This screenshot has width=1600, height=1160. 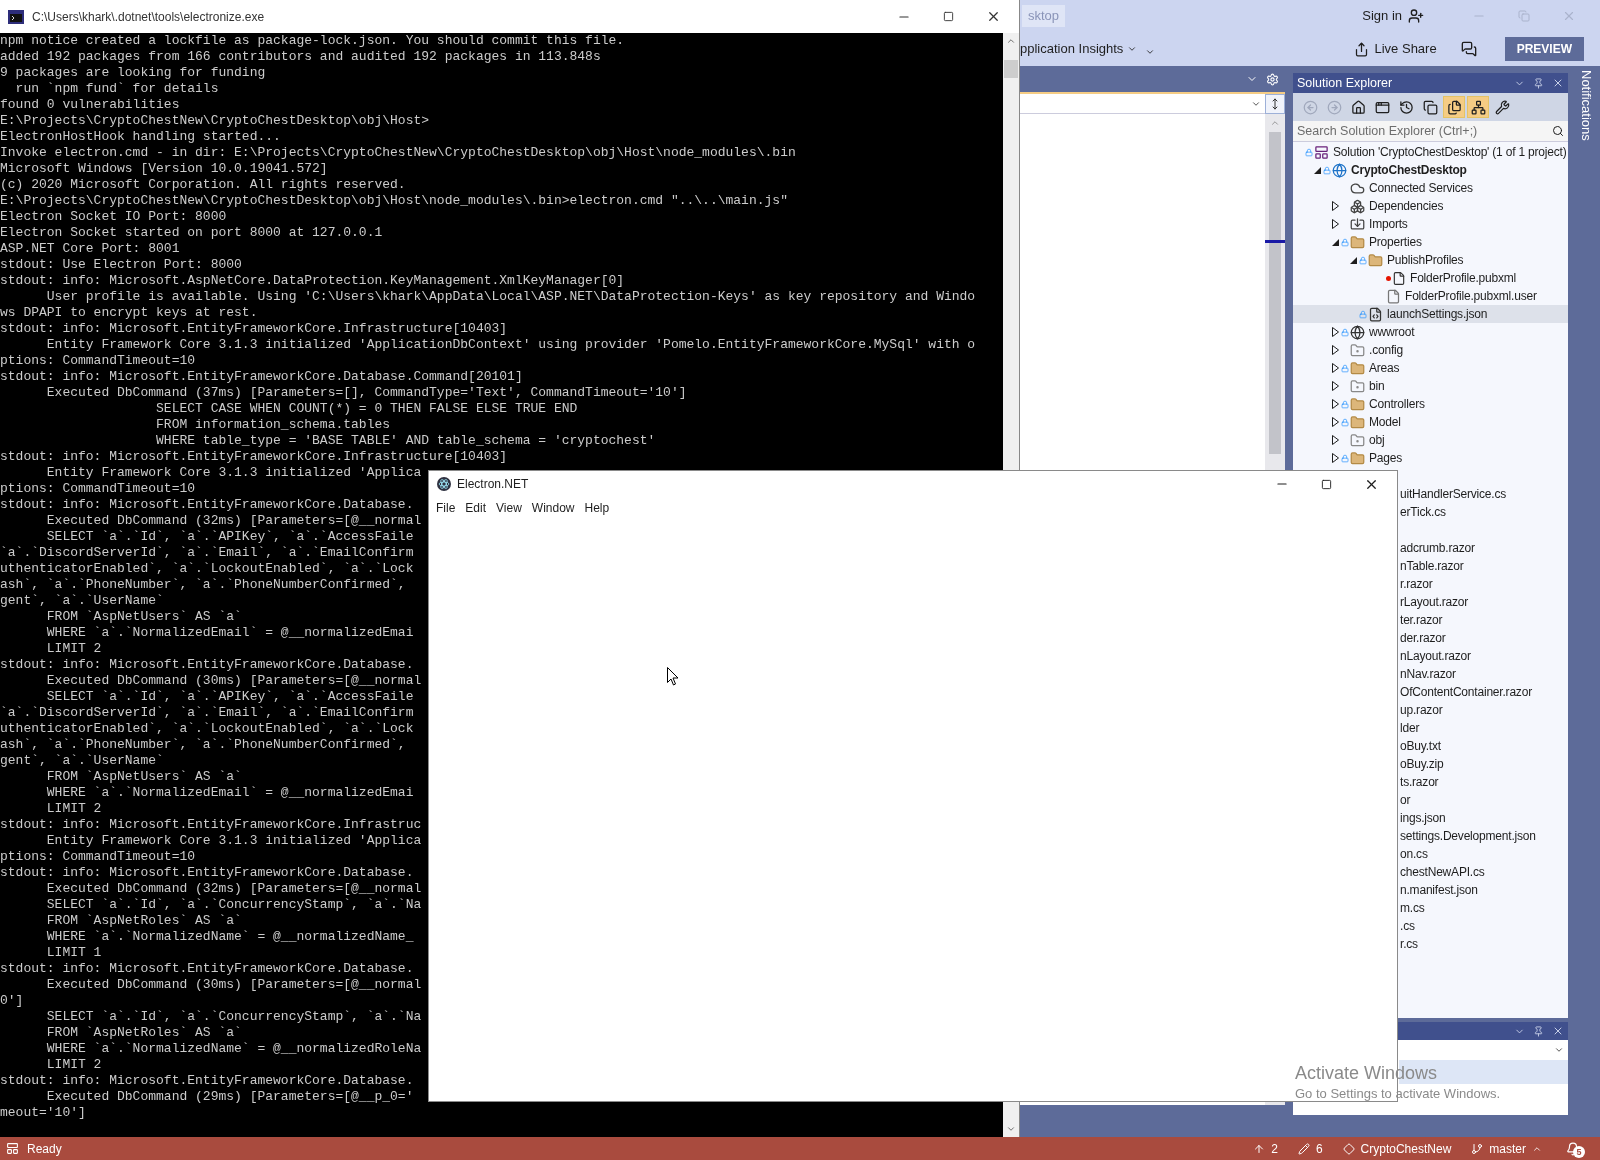 I want to click on menu-item: Window, so click(x=553, y=508).